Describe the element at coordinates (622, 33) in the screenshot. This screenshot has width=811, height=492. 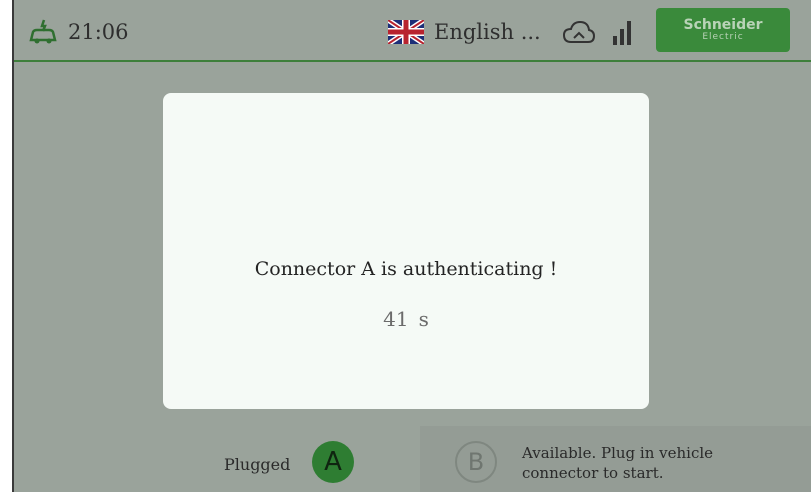
I see `signal-bars-icon` at that location.